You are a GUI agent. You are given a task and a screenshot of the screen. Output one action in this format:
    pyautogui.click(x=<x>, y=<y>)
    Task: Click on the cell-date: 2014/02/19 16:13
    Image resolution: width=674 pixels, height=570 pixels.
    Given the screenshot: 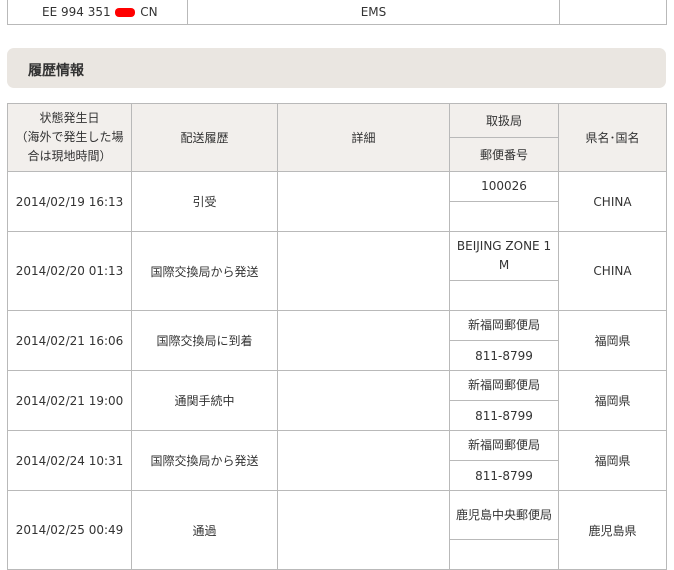 What is the action you would take?
    pyautogui.click(x=69, y=201)
    